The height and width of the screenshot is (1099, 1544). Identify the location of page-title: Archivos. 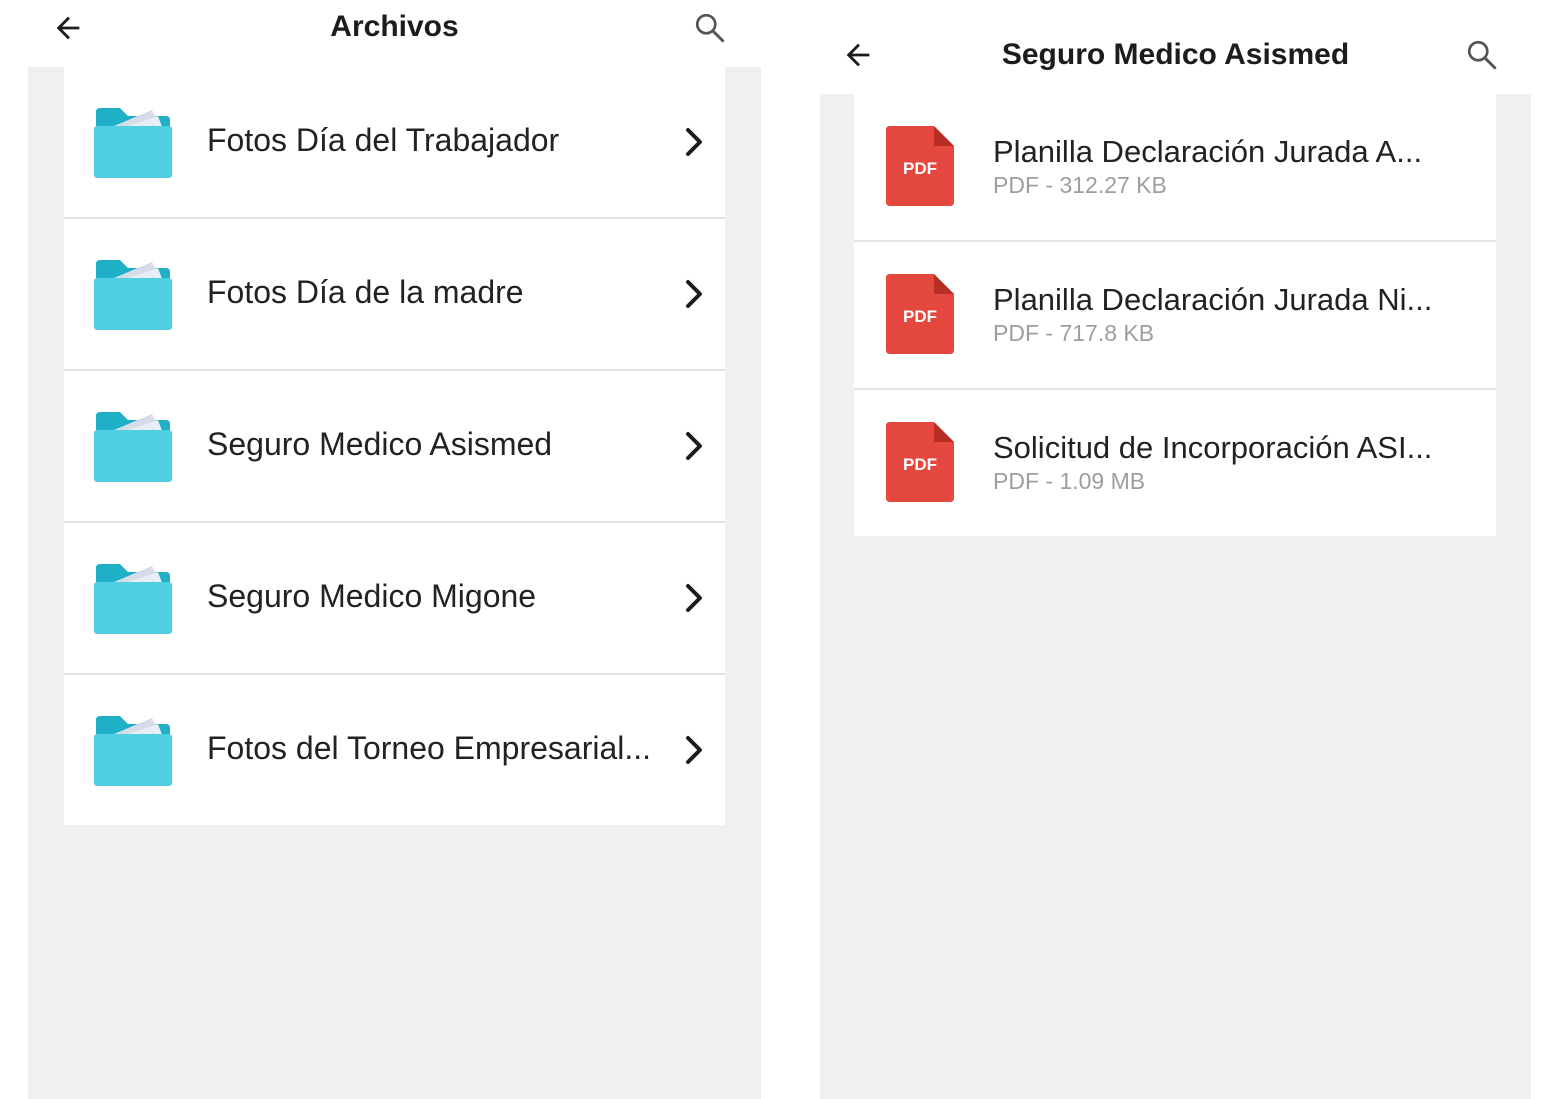
(394, 26).